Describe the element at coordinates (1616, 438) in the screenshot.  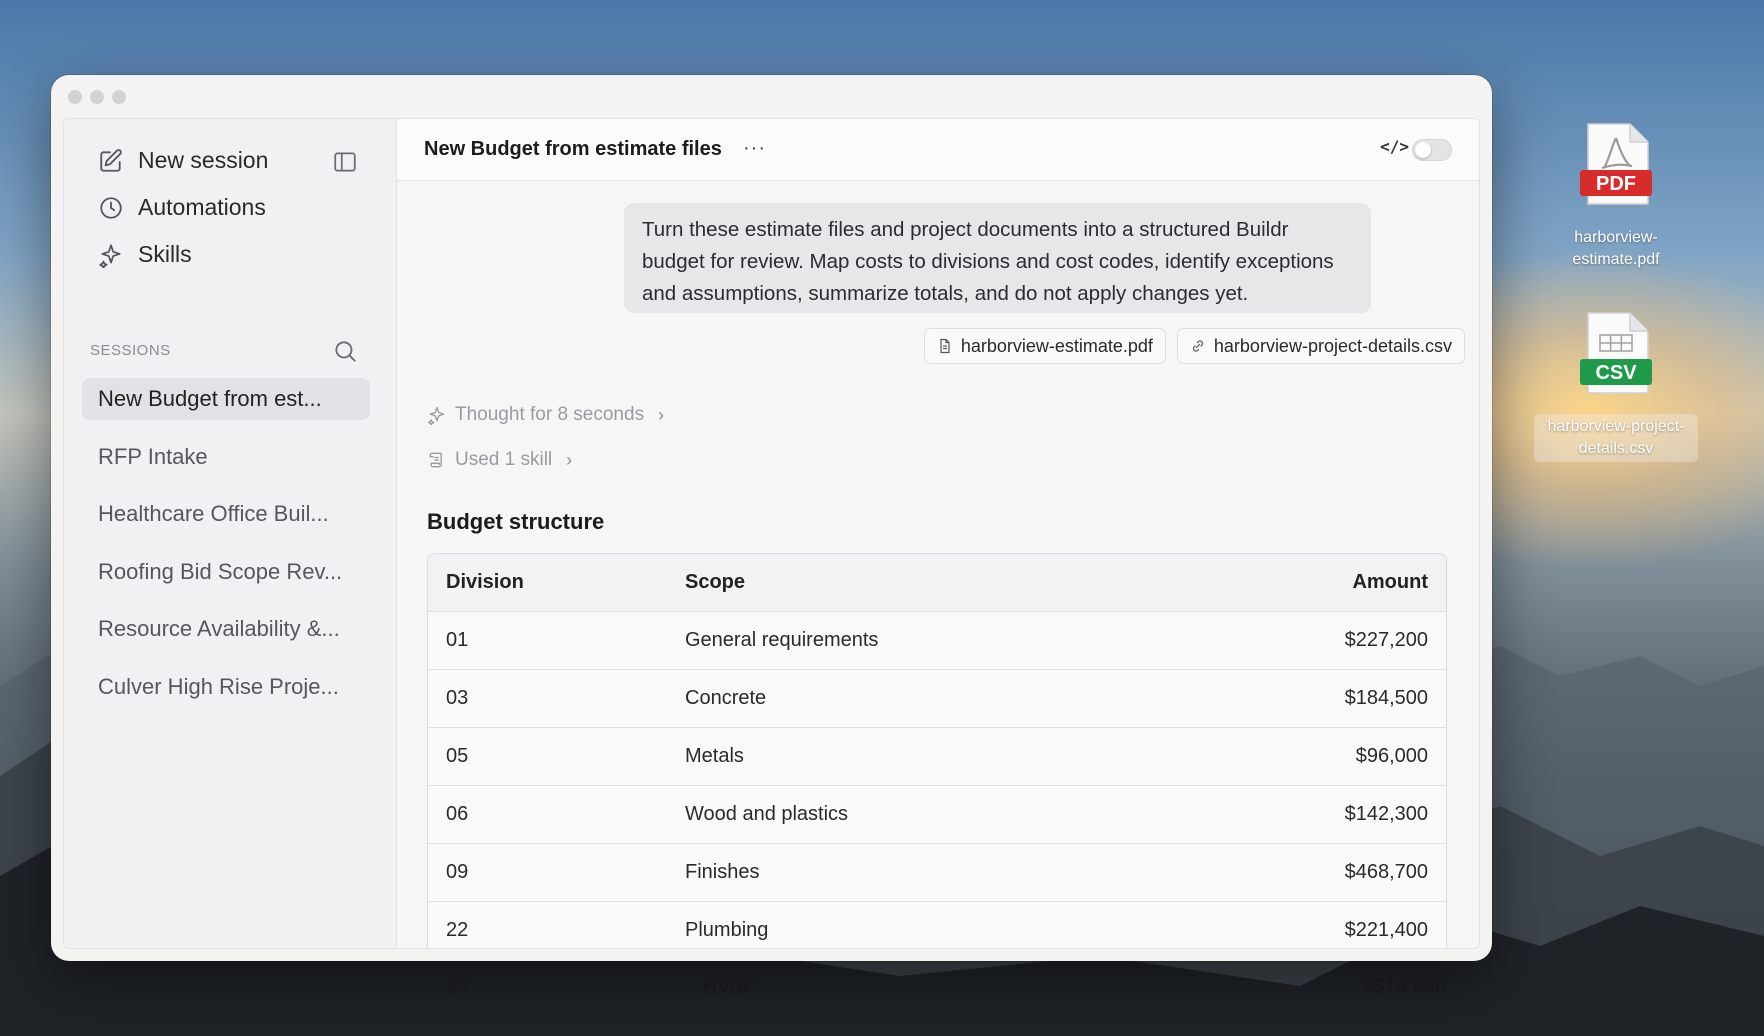
I see `desktop-file-label: harborview-project- details.csv` at that location.